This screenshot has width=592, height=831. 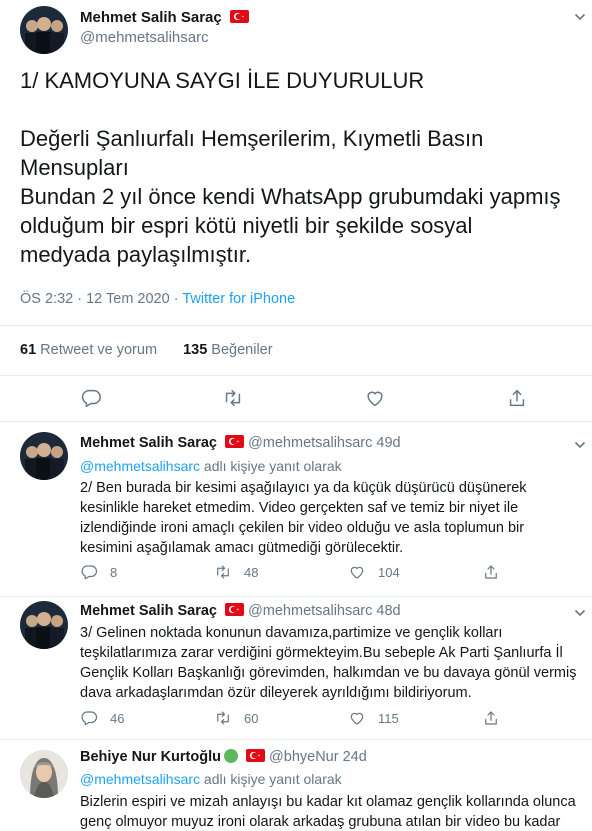 What do you see at coordinates (296, 30) in the screenshot?
I see `main-tweet-header: Mehmet Salih Saraç @mehmetsalihsarc` at bounding box center [296, 30].